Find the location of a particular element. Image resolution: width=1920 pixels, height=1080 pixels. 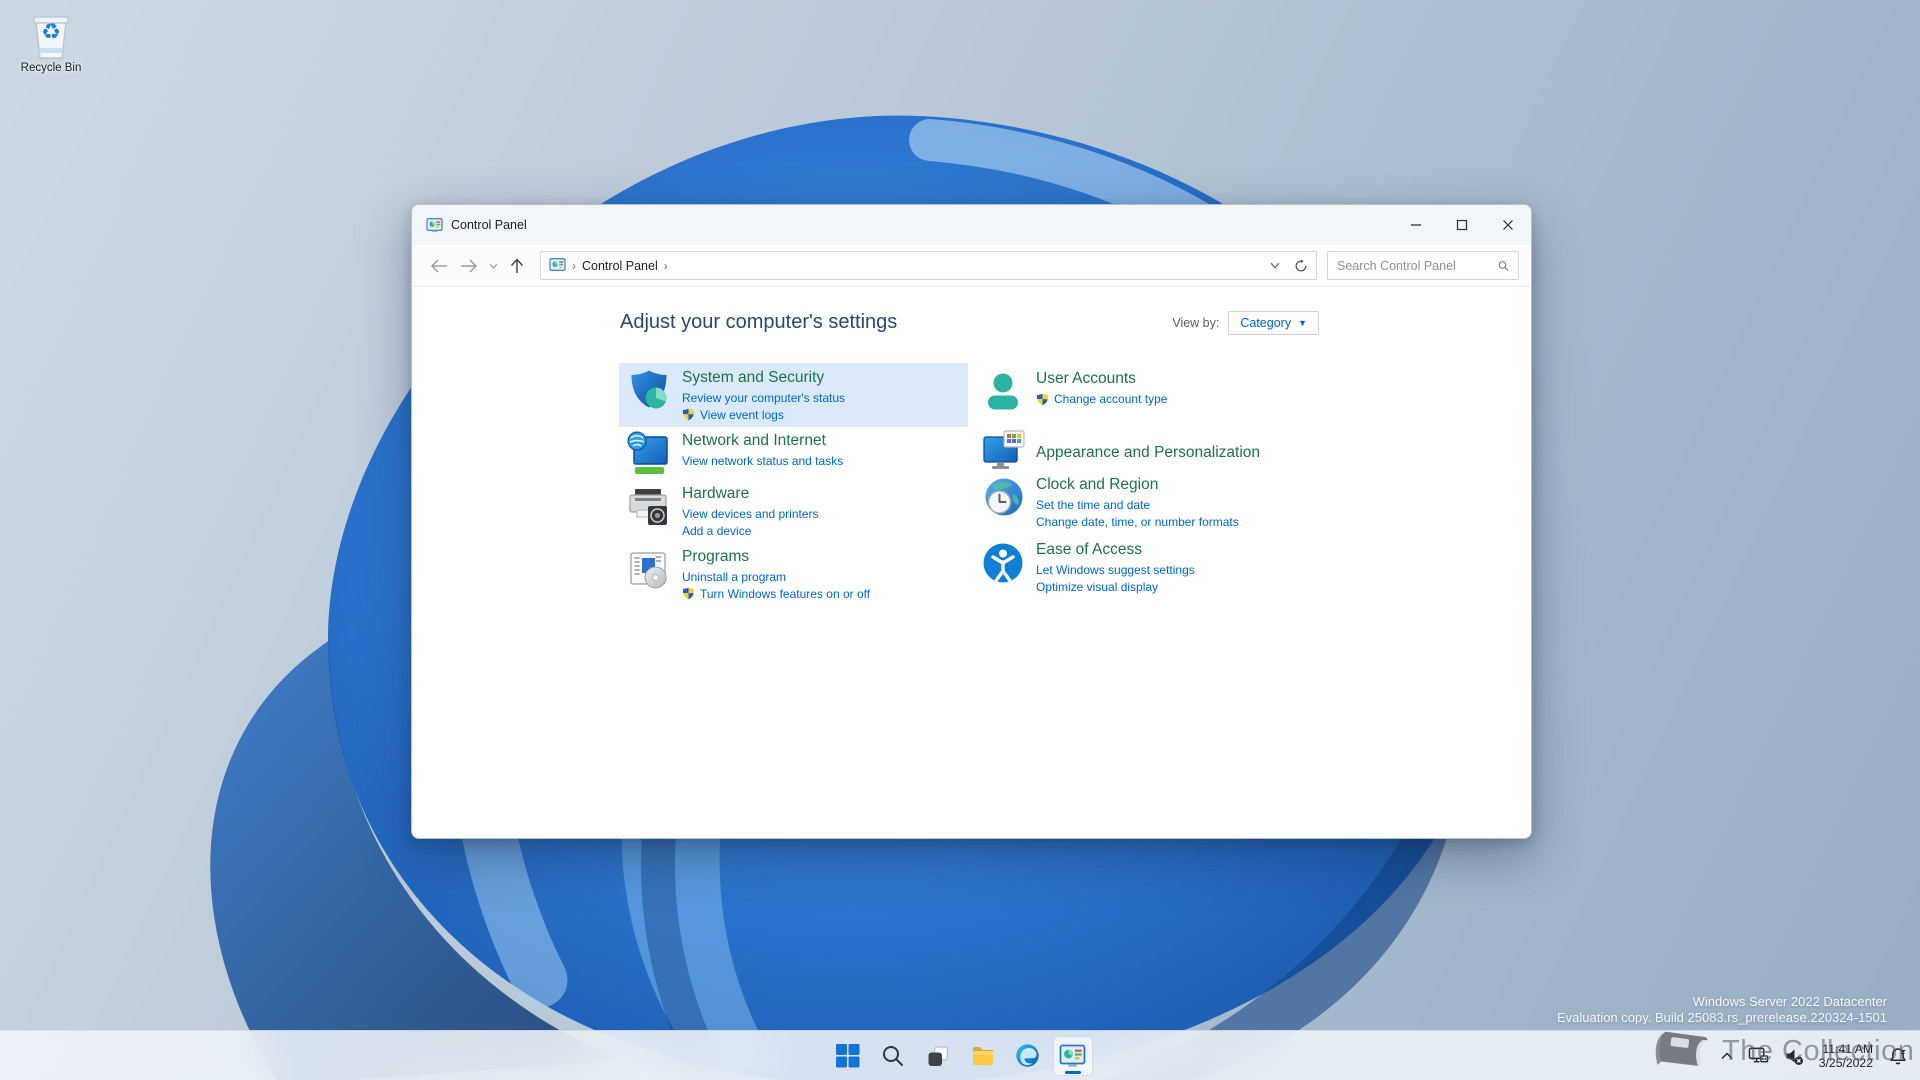

category-title: Clock and Region is located at coordinates (1137, 484).